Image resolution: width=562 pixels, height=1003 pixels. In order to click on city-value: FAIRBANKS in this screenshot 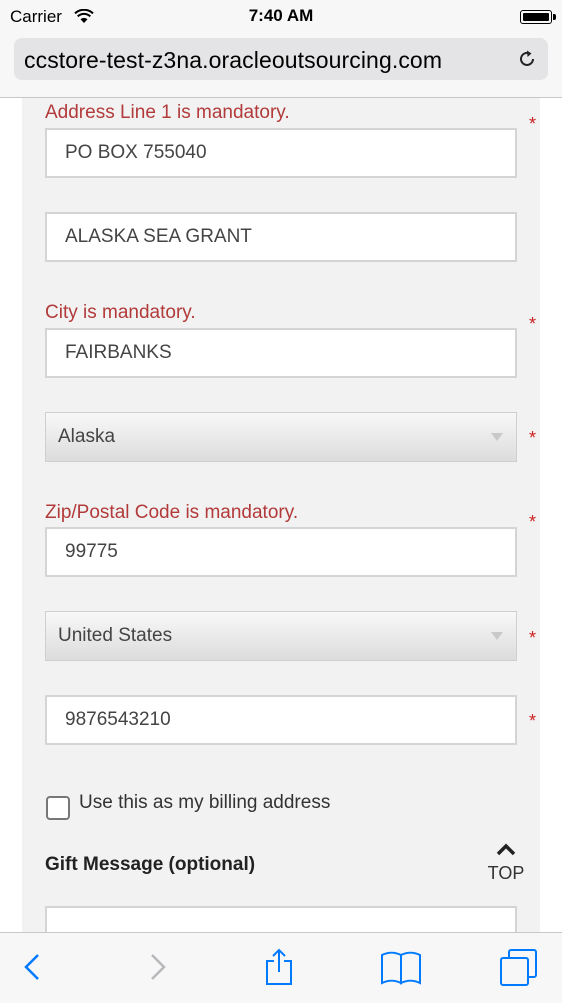, I will do `click(118, 352)`.